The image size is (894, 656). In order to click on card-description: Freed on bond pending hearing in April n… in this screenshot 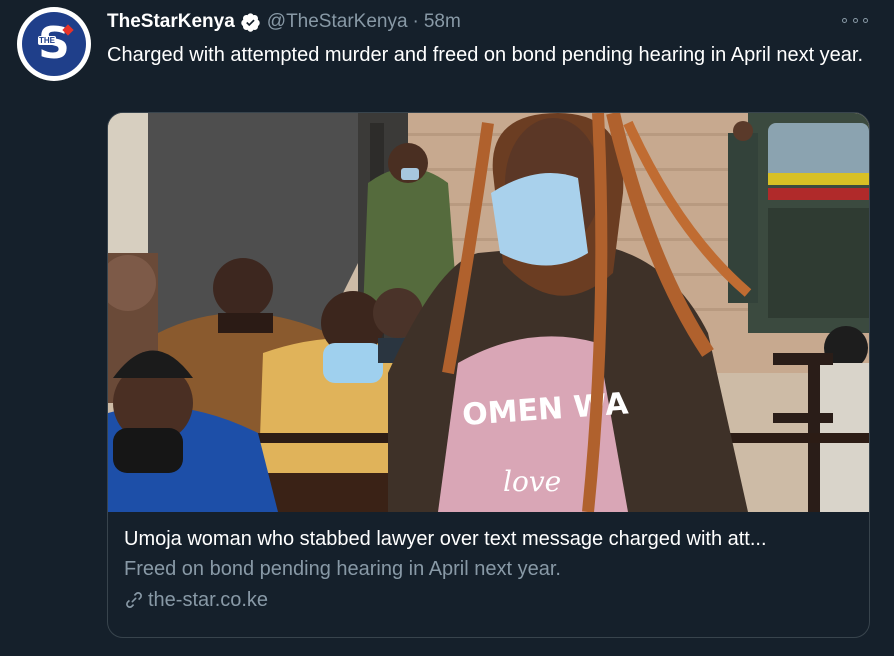, I will do `click(342, 569)`.